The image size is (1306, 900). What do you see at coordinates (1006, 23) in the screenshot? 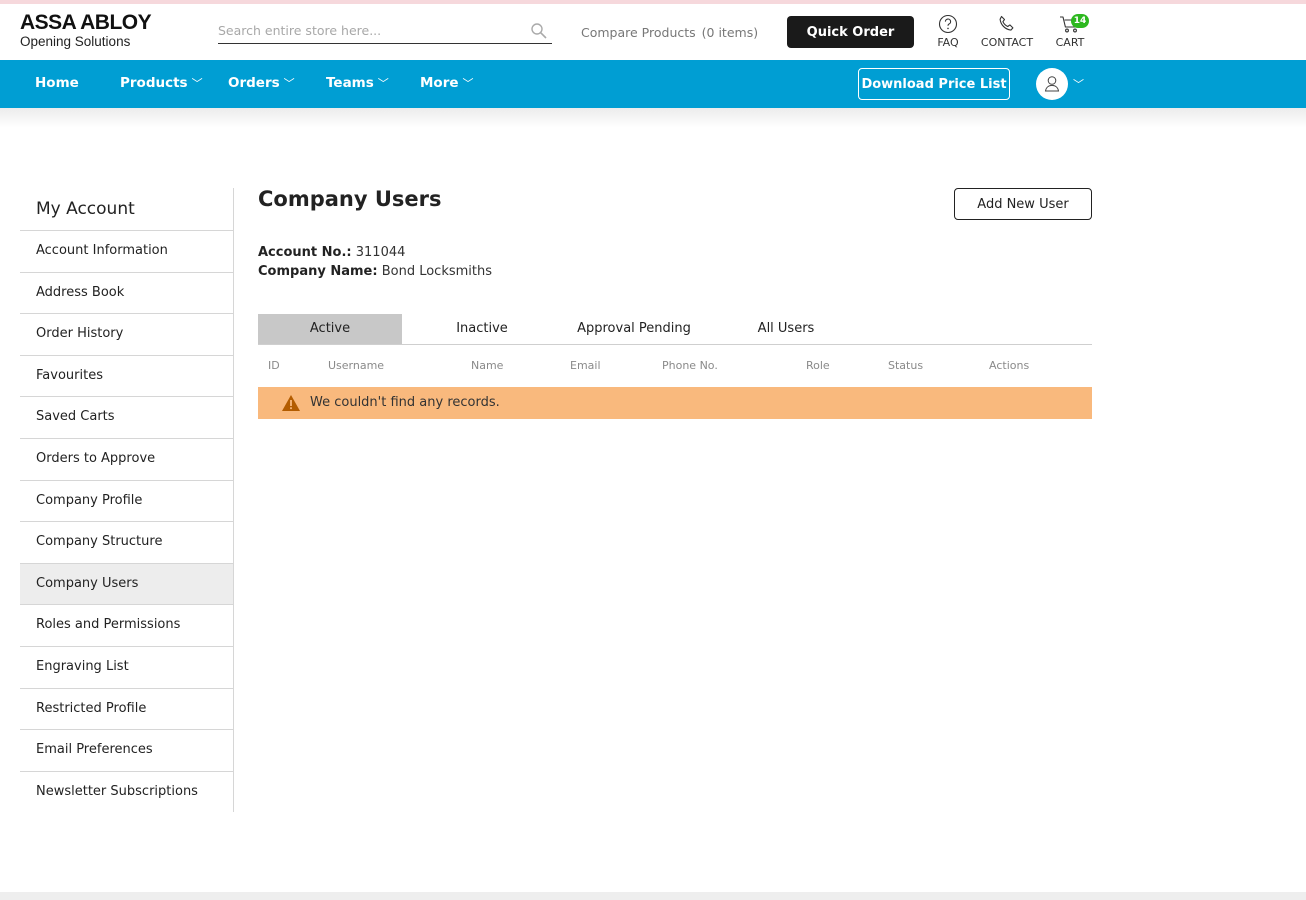
I see `phone-icon` at bounding box center [1006, 23].